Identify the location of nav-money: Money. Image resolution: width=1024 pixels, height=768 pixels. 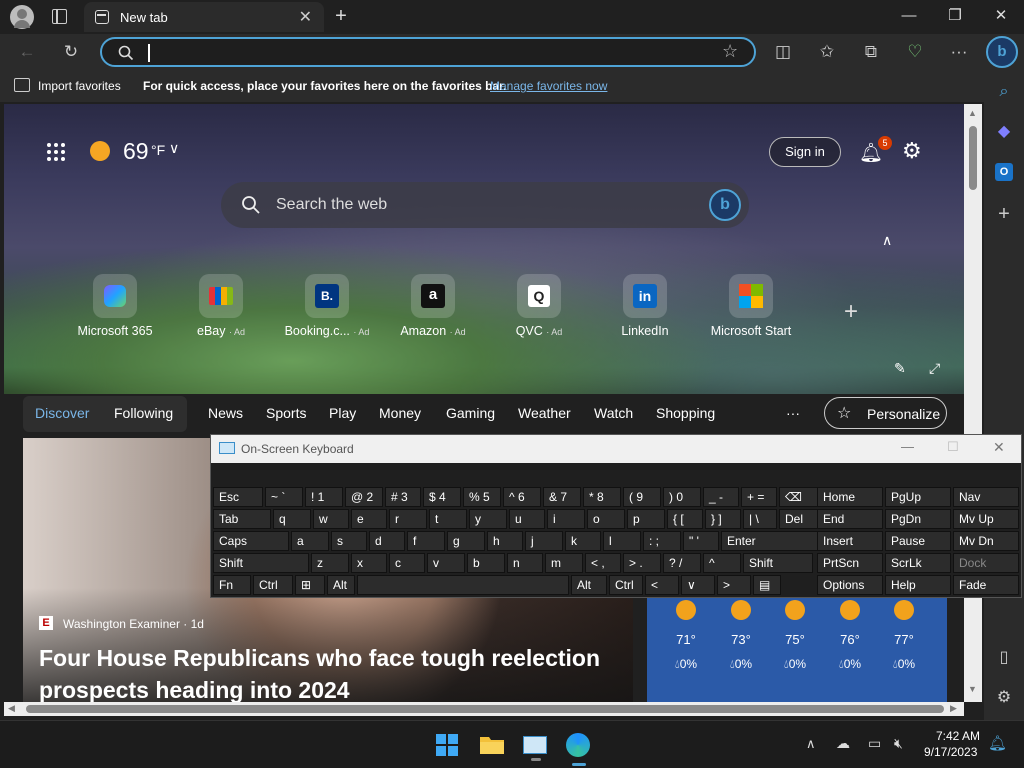
(400, 413).